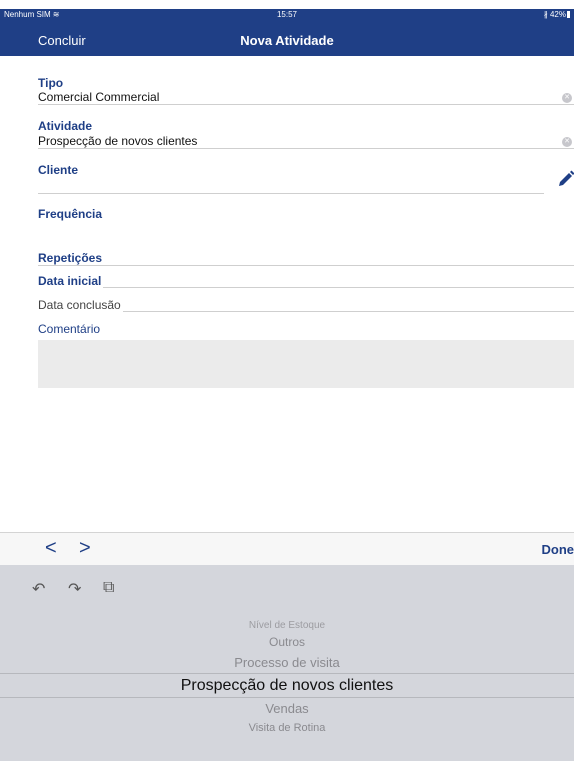  What do you see at coordinates (306, 287) in the screenshot?
I see `data-inicial-underline` at bounding box center [306, 287].